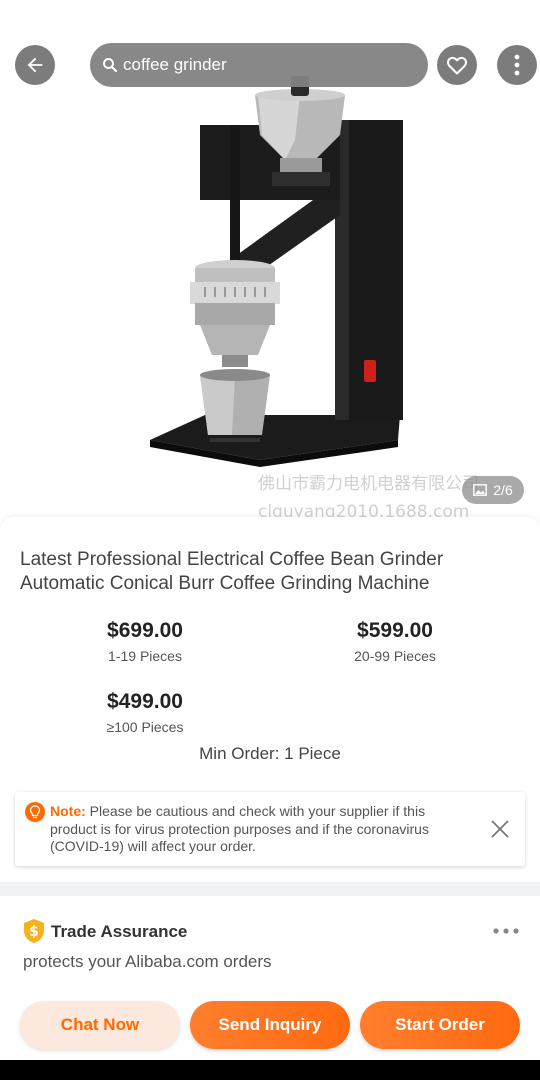  Describe the element at coordinates (110, 65) in the screenshot. I see `search-icon` at that location.